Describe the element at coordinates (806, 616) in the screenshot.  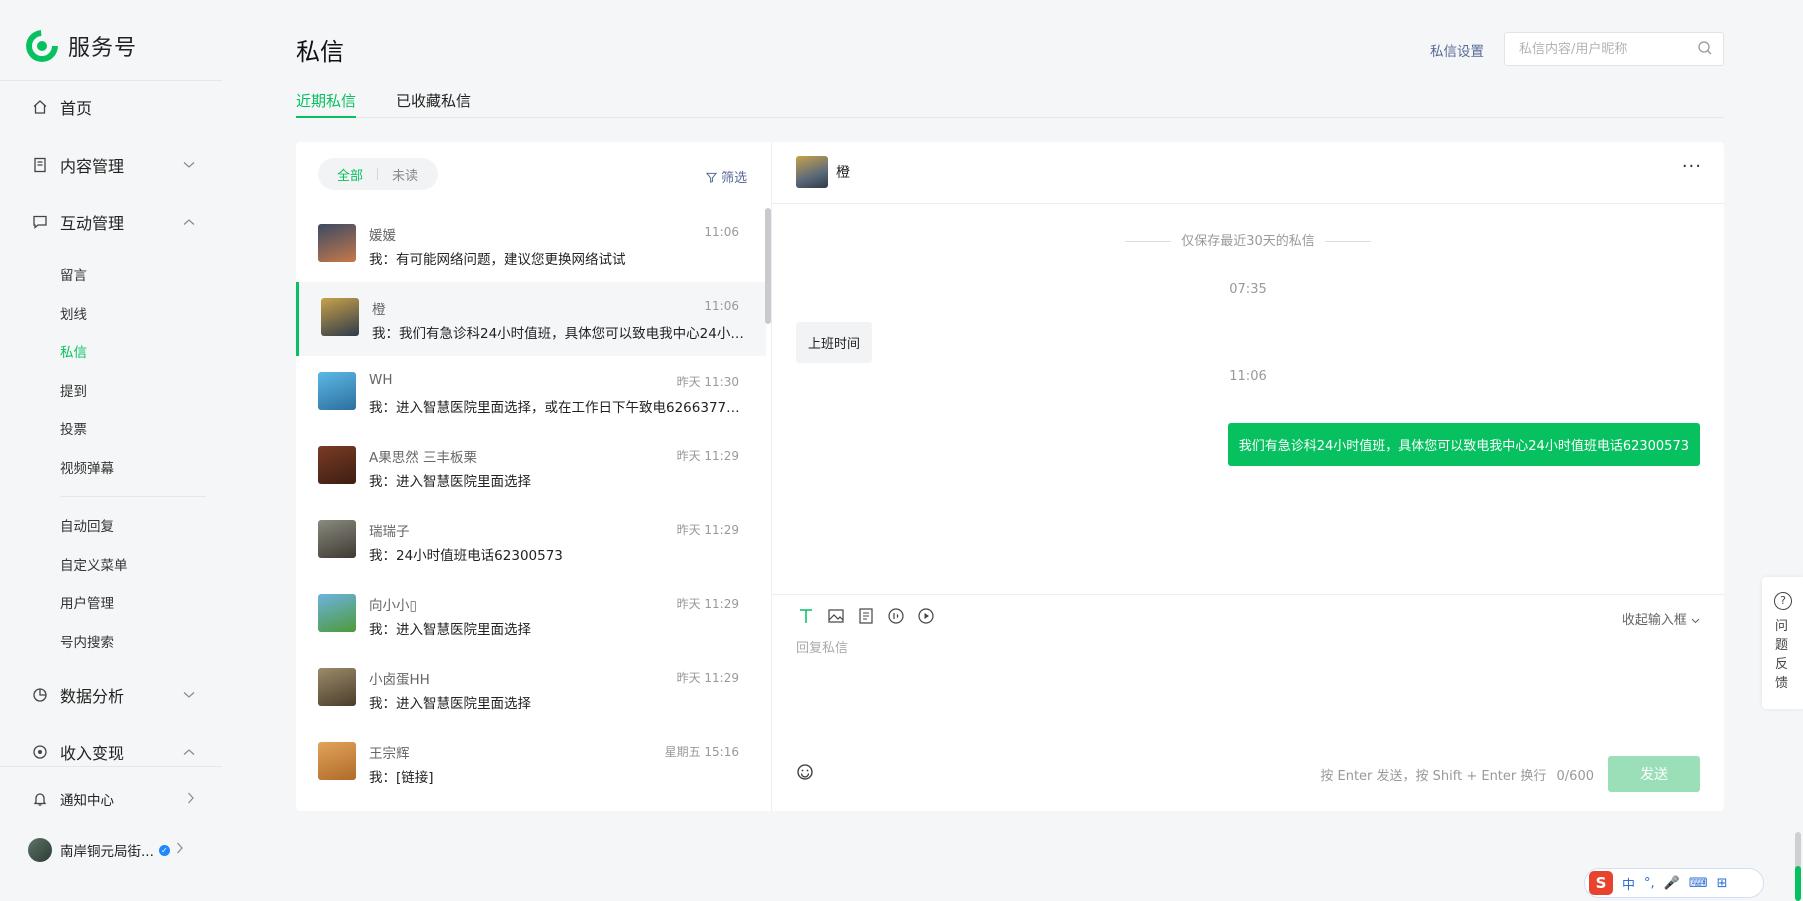
I see `text-icon` at that location.